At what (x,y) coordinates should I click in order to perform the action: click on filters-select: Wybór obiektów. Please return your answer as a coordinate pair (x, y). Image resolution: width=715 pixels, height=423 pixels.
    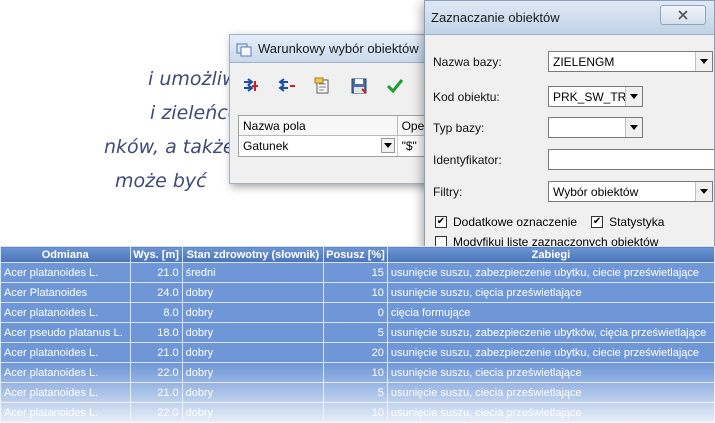
    Looking at the image, I should click on (630, 191).